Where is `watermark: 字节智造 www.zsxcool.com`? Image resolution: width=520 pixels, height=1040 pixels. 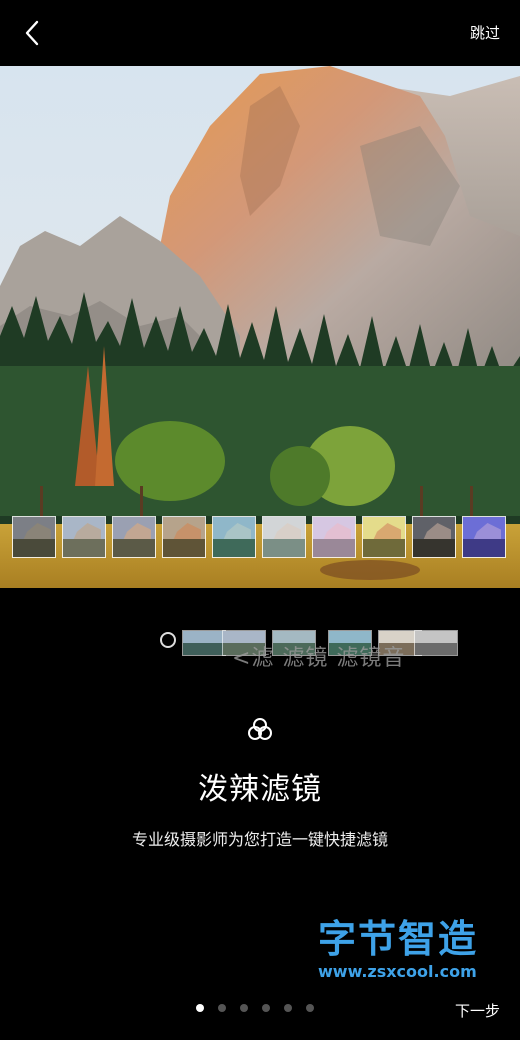
watermark: 字节智造 www.zsxcool.com is located at coordinates (408, 949).